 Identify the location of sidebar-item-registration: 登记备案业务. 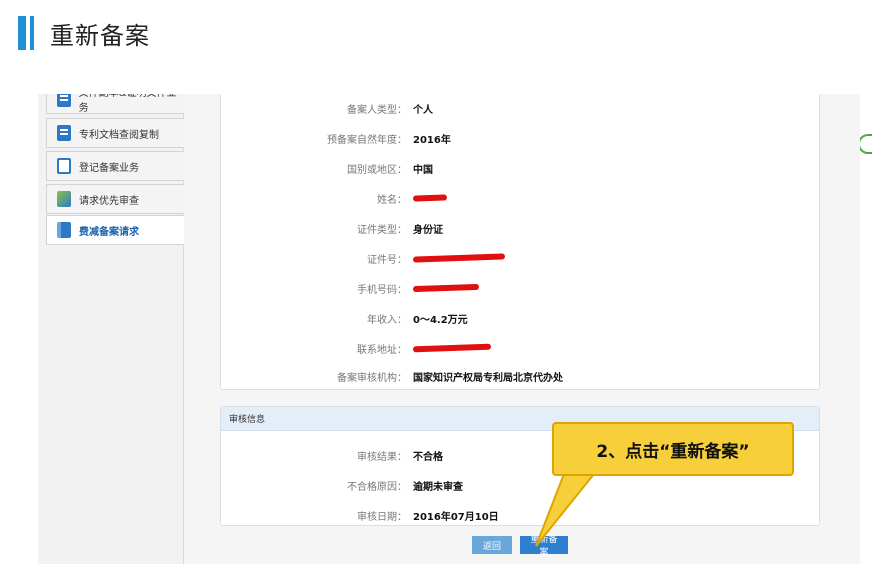
(115, 166).